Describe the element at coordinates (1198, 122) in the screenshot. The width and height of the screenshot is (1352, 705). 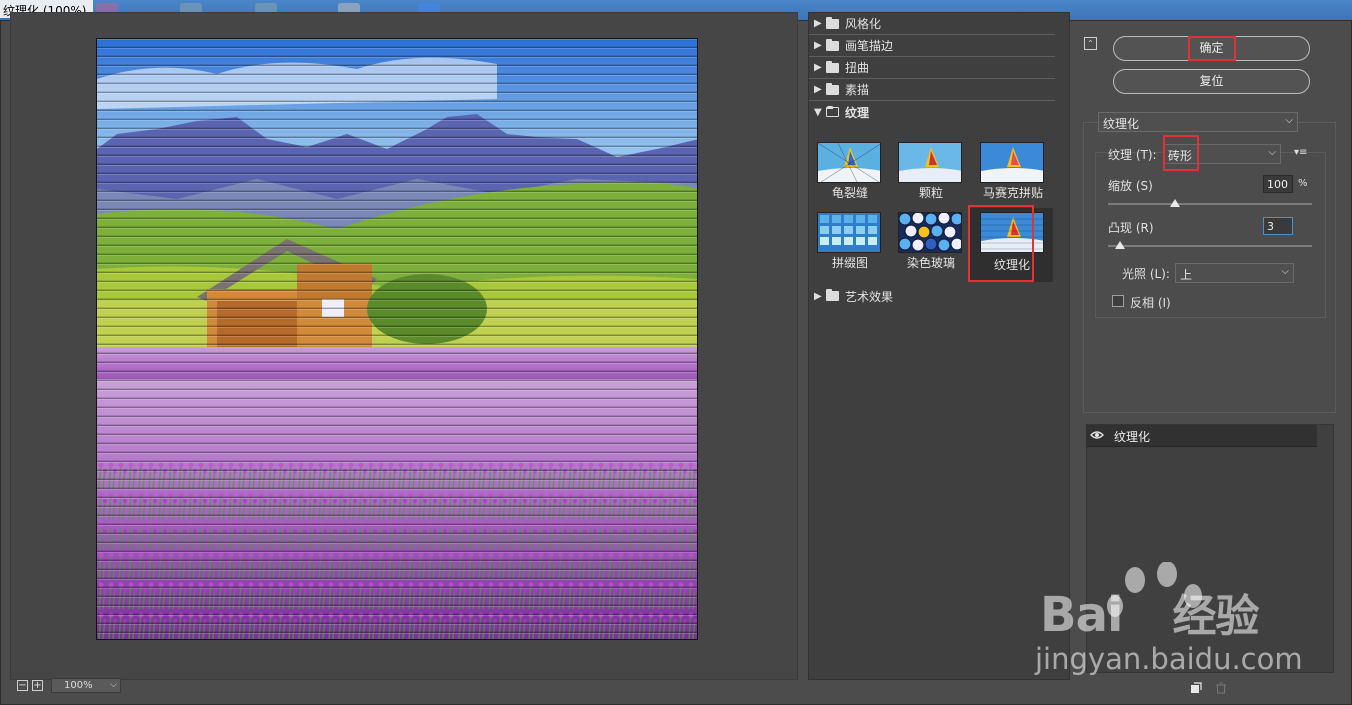
I see `filter-select: 纹理化 ⌵` at that location.